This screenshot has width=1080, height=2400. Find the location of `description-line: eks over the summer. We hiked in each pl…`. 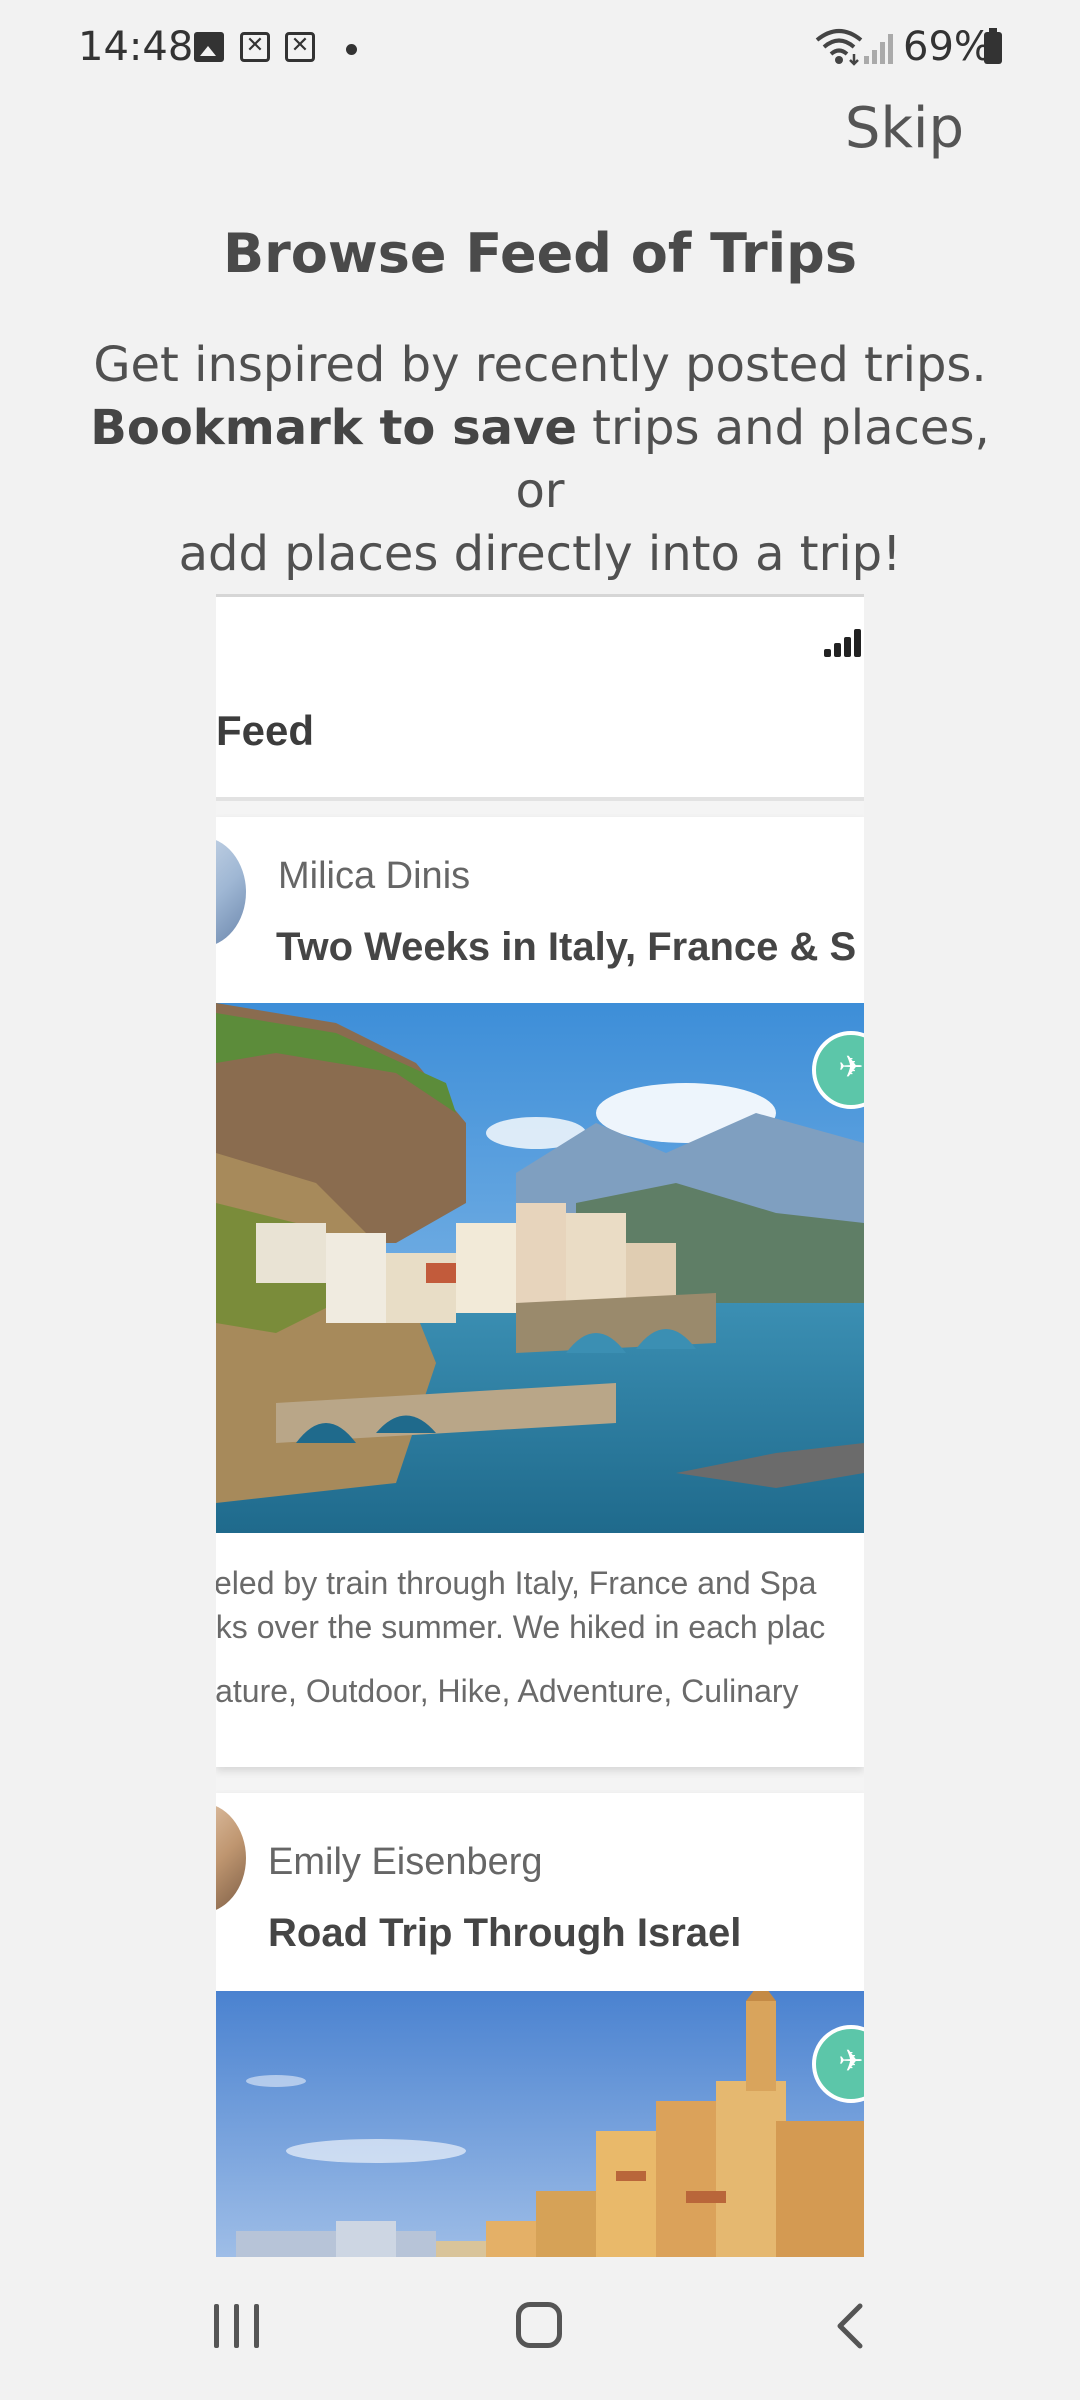

description-line: eks over the summer. We hiked in each pl… is located at coordinates (521, 1627).